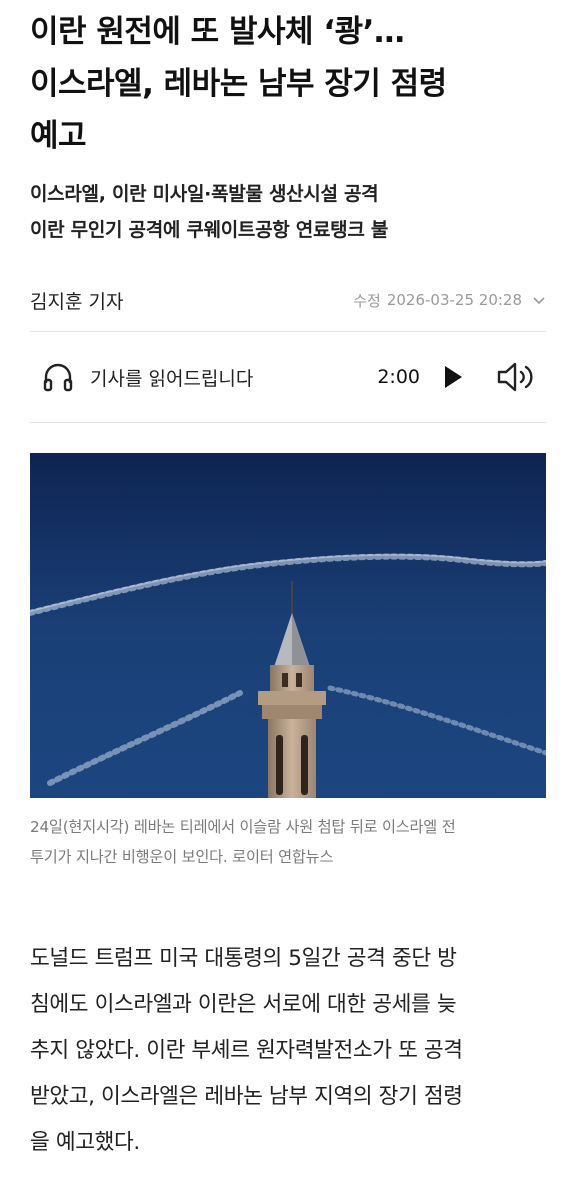 This screenshot has width=576, height=1178. Describe the element at coordinates (452, 377) in the screenshot. I see `play-icon` at that location.